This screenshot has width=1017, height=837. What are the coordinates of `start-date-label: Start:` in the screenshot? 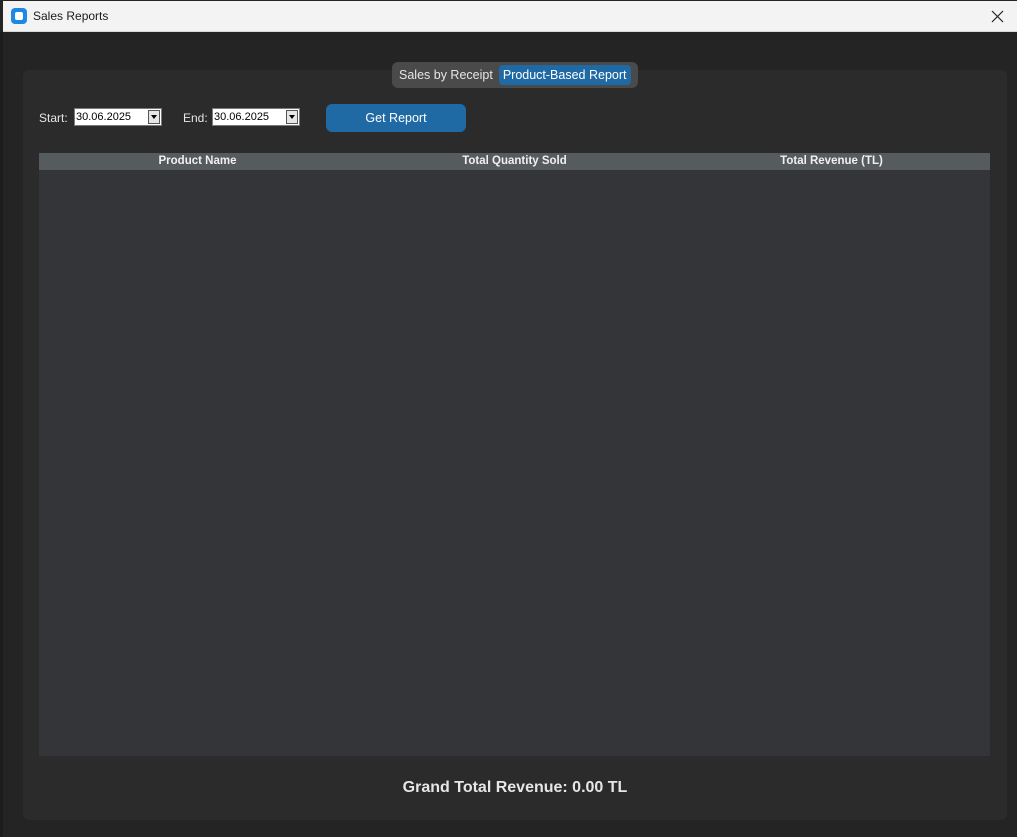 It's located at (53, 118).